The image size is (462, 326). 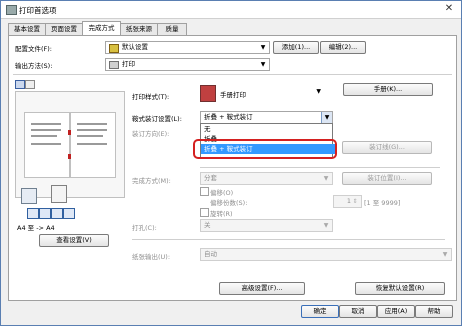 I want to click on close-icon: ✕, so click(x=449, y=9).